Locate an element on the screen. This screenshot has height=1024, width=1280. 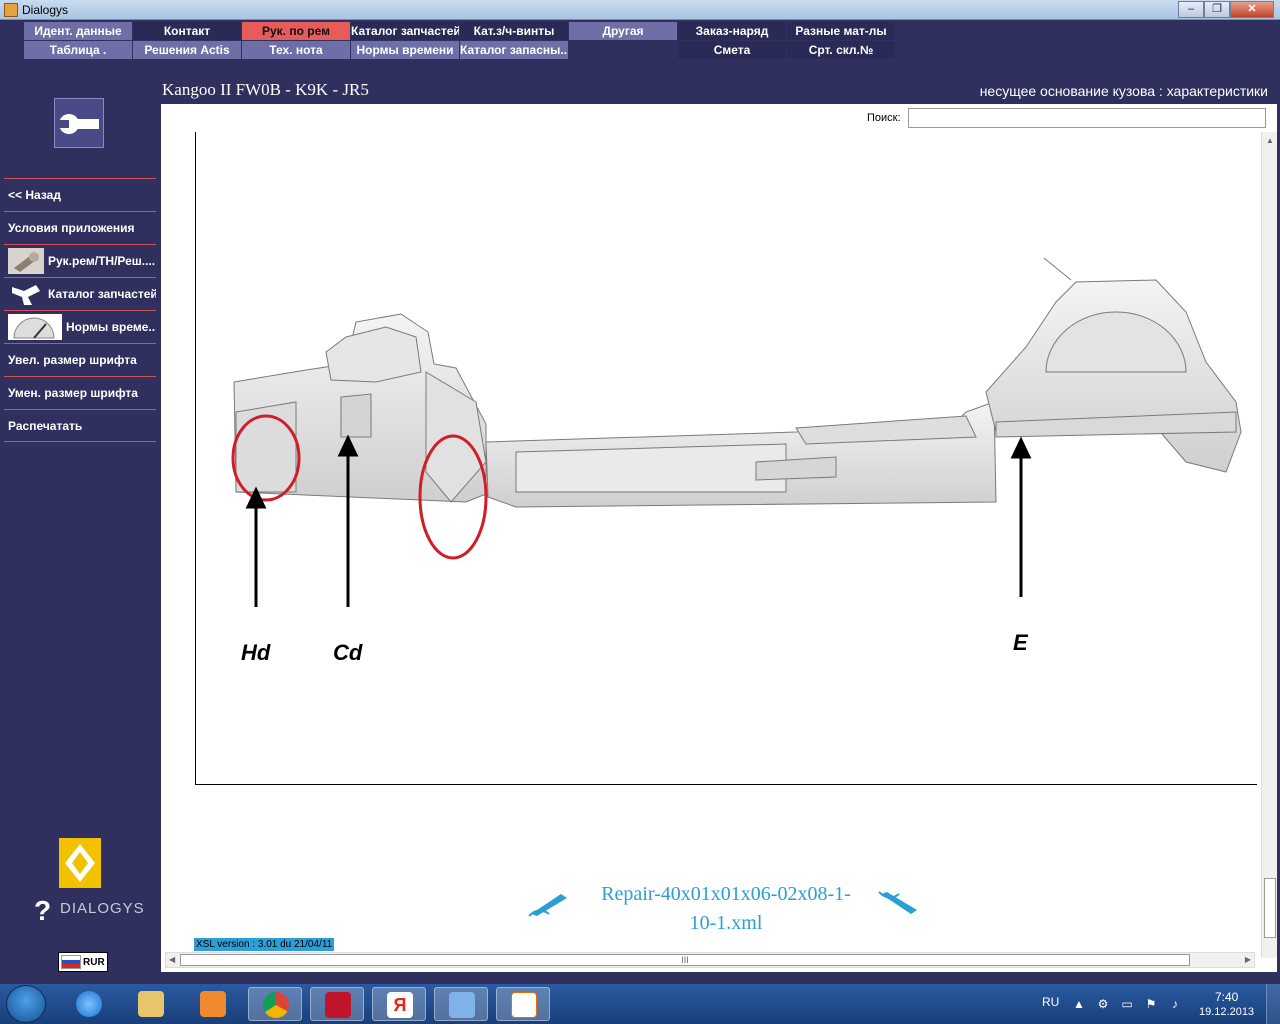
currency-selector: RUR is located at coordinates (83, 962).